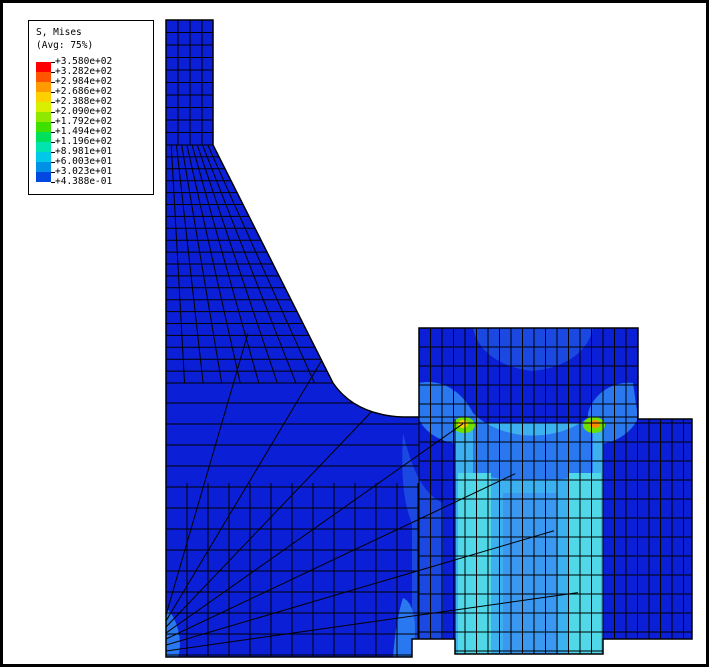 The width and height of the screenshot is (709, 670). Describe the element at coordinates (84, 181) in the screenshot. I see `legend-value: +4.388e-01` at that location.